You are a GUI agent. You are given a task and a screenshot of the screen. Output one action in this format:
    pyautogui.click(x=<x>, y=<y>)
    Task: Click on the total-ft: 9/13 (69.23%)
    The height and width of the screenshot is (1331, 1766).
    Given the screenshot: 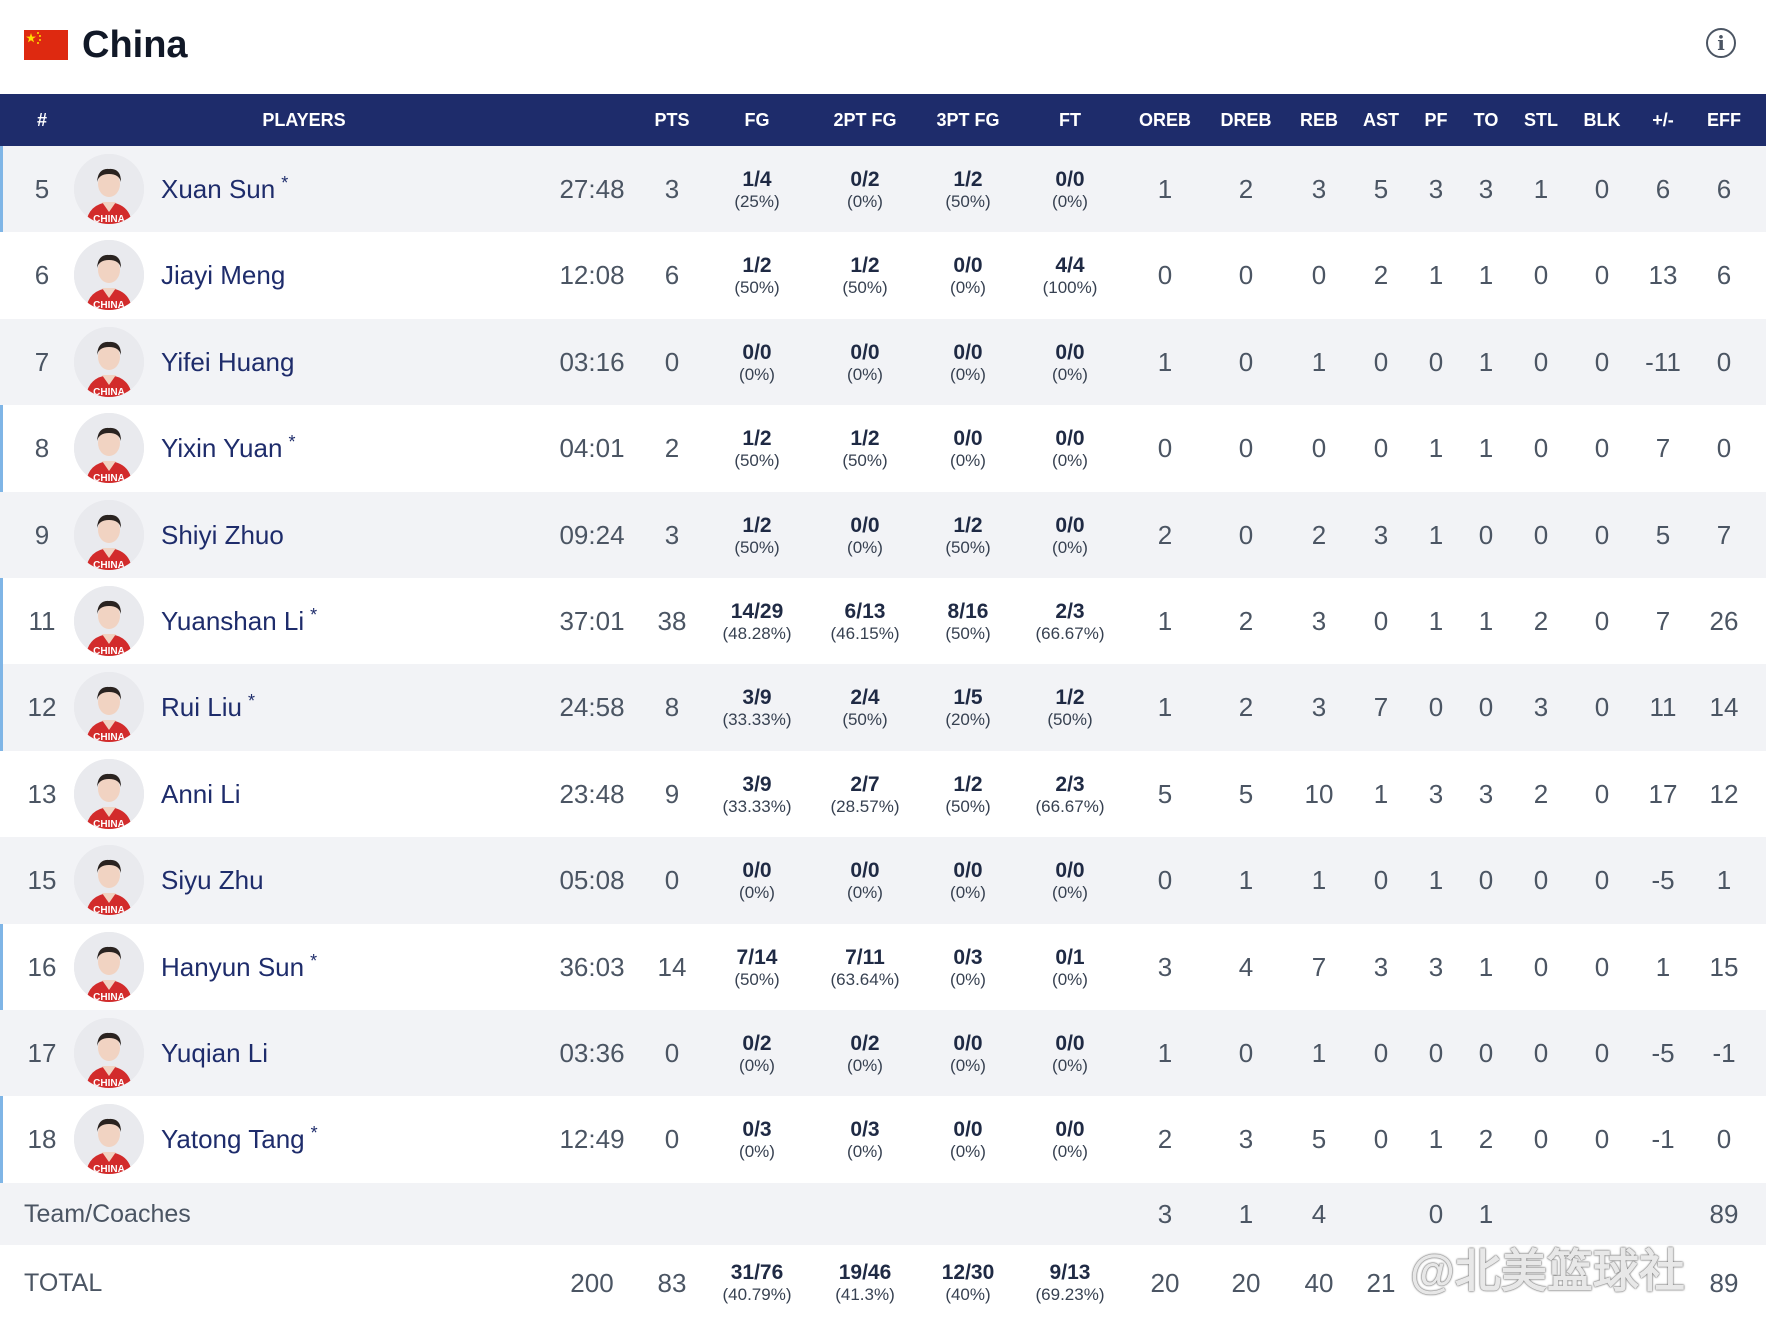 What is the action you would take?
    pyautogui.click(x=1070, y=1288)
    